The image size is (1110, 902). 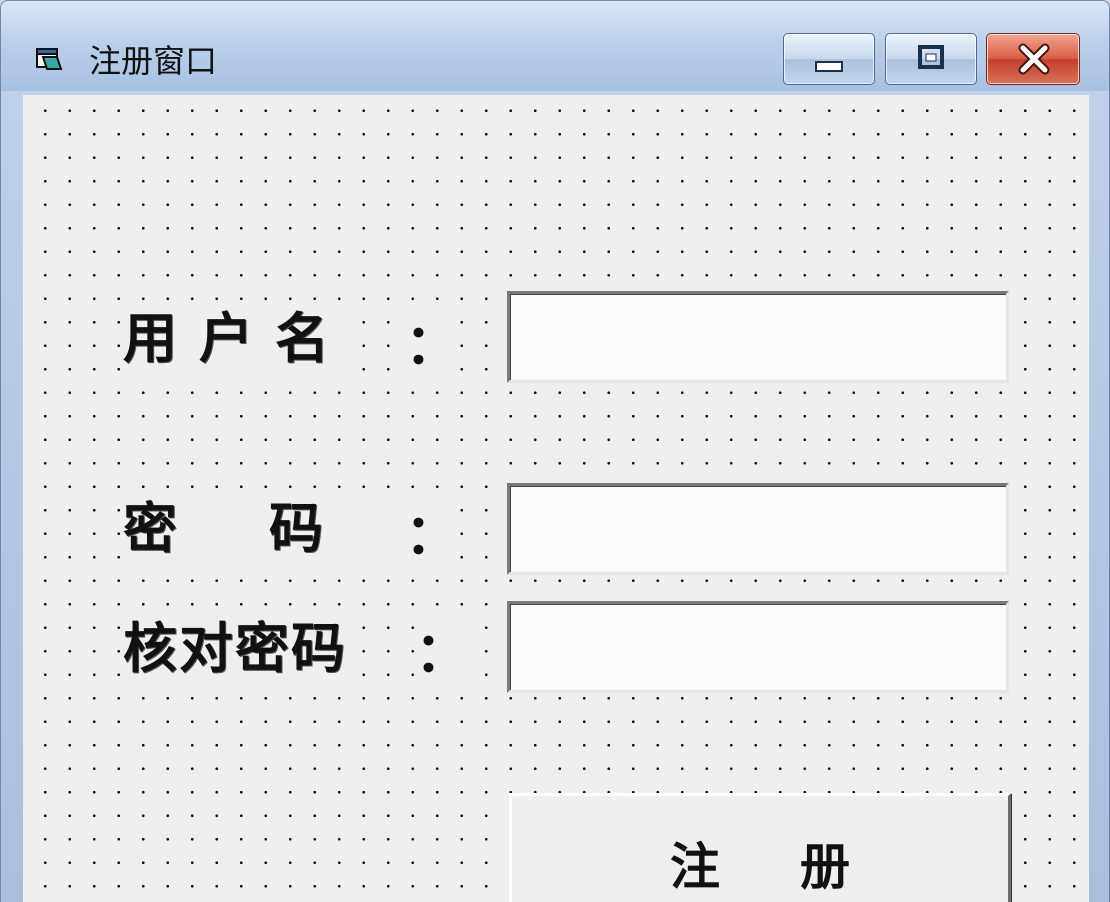 What do you see at coordinates (49, 59) in the screenshot?
I see `form-icon` at bounding box center [49, 59].